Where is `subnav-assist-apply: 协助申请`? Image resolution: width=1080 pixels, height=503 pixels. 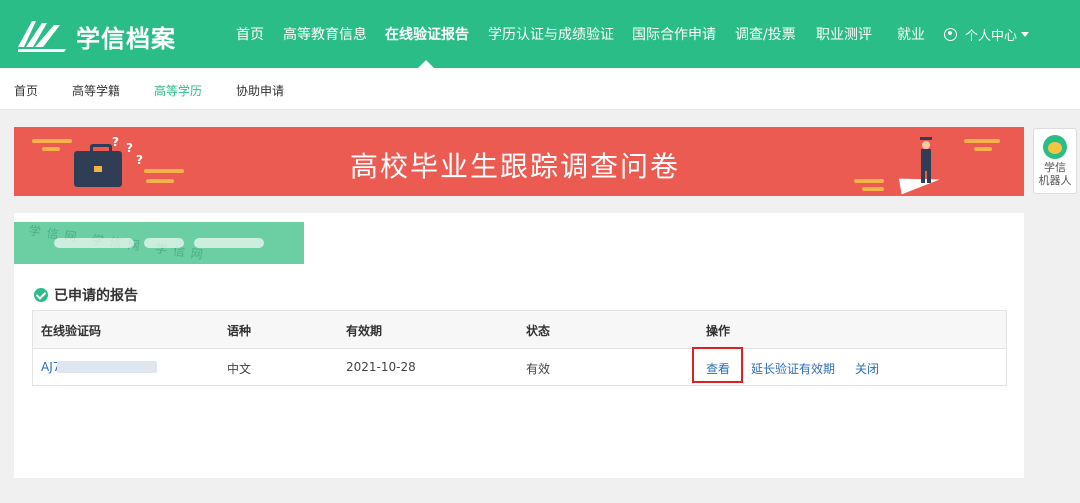 subnav-assist-apply: 协助申请 is located at coordinates (260, 90).